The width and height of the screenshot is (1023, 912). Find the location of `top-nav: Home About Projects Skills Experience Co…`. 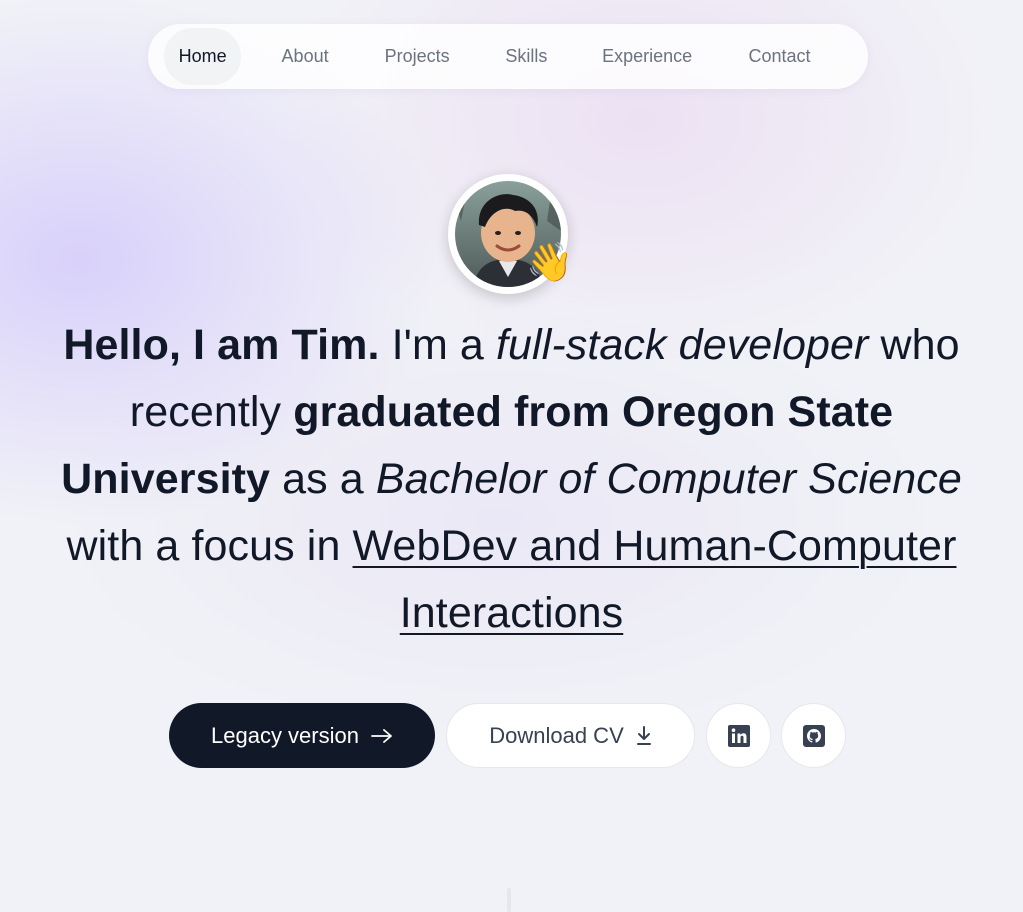

top-nav: Home About Projects Skills Experience Co… is located at coordinates (508, 56).